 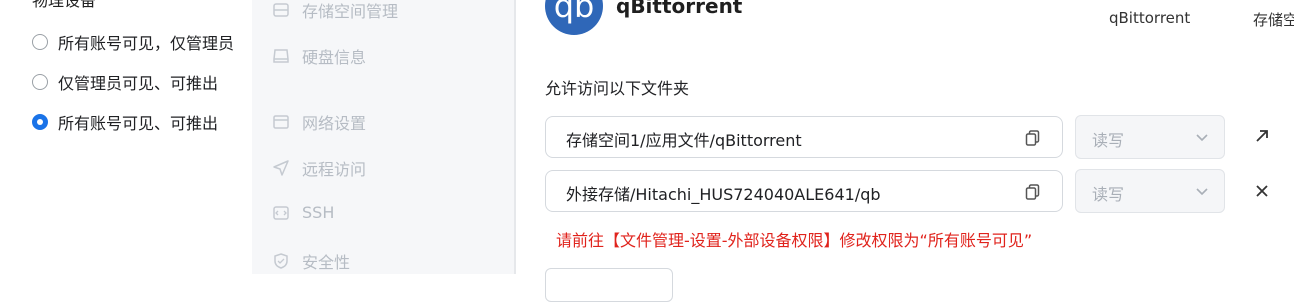 I want to click on nav-item-storage: 存储空间管理, so click(x=335, y=11).